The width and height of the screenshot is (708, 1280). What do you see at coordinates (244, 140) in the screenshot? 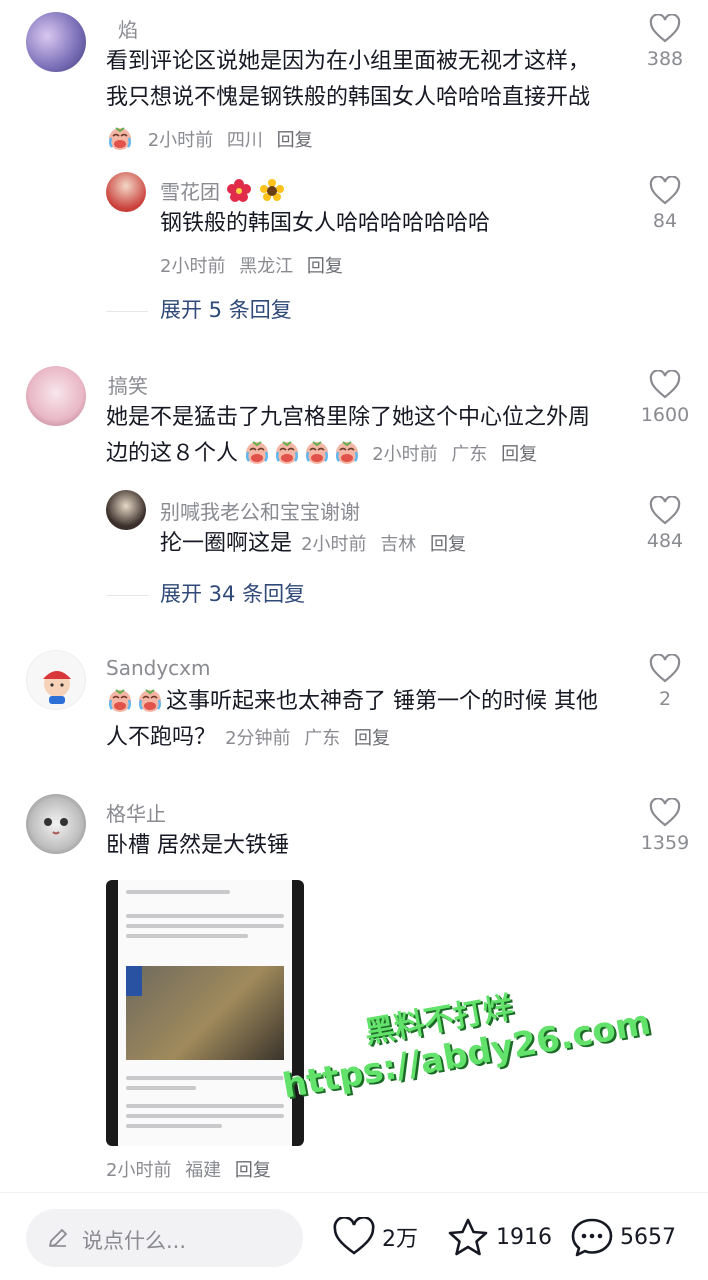
I see `comment-location: 四川` at bounding box center [244, 140].